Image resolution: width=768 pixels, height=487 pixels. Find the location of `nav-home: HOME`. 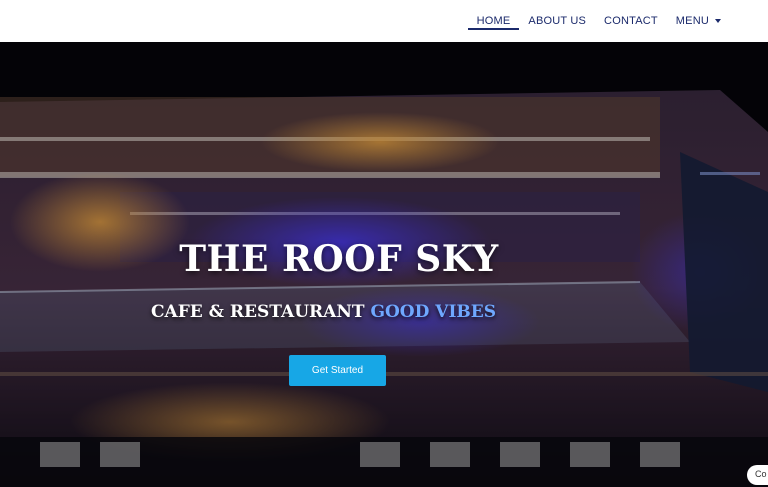

nav-home: HOME is located at coordinates (493, 21).